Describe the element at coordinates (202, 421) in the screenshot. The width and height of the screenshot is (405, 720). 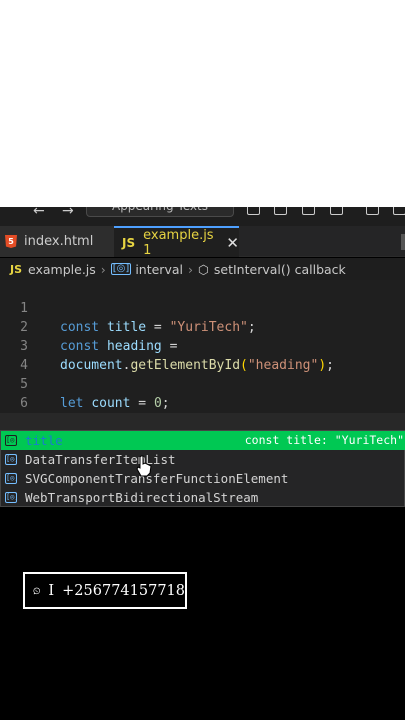
I see `code-line: 7 let interval = setInterval(() => {` at that location.